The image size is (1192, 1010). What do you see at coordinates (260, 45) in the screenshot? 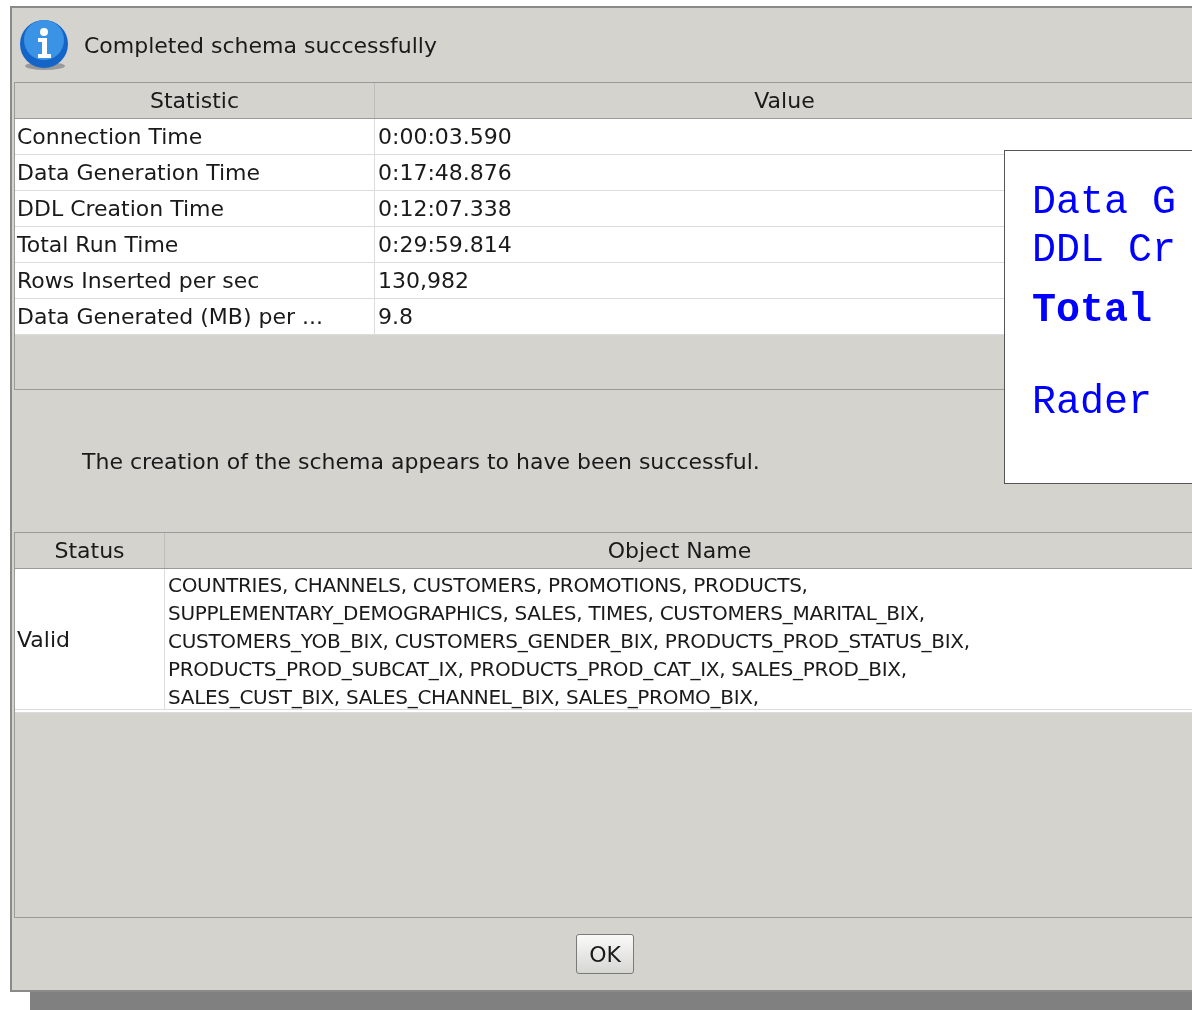
I see `dialog-title: Completed schema successfully` at bounding box center [260, 45].